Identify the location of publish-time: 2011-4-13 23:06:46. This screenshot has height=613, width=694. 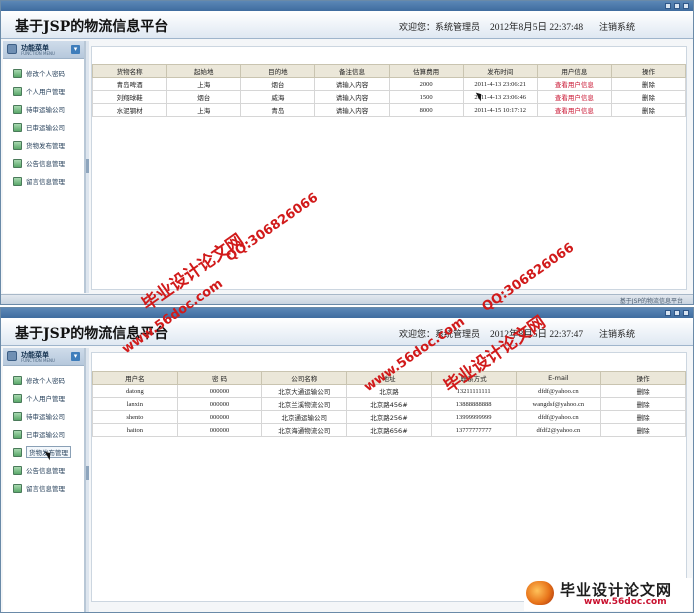
(500, 97).